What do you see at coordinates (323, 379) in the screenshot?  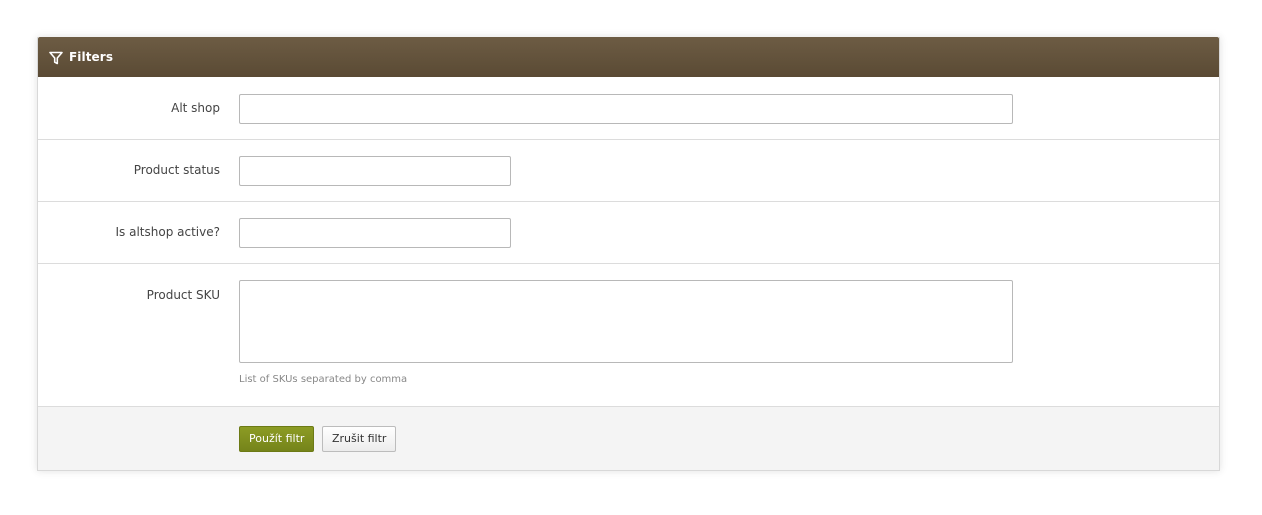 I see `product-sku-help-text: List of SKUs separated by comma` at bounding box center [323, 379].